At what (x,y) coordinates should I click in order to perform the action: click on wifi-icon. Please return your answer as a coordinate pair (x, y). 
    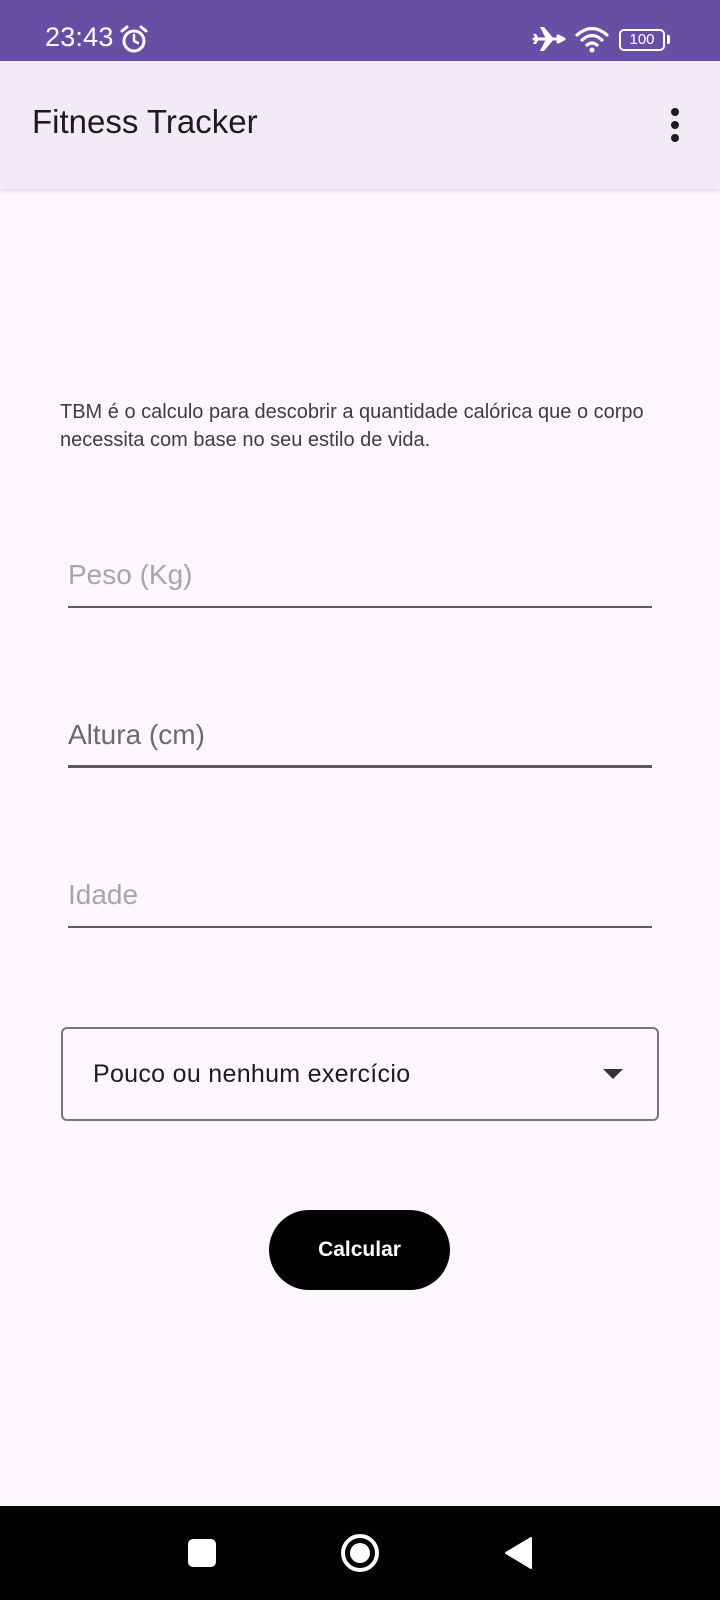
    Looking at the image, I should click on (592, 39).